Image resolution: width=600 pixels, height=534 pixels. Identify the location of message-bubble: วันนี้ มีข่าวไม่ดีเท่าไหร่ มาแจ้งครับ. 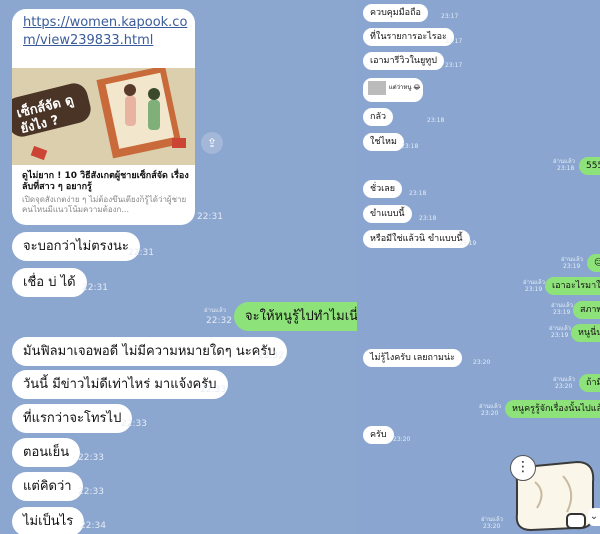
(120, 384).